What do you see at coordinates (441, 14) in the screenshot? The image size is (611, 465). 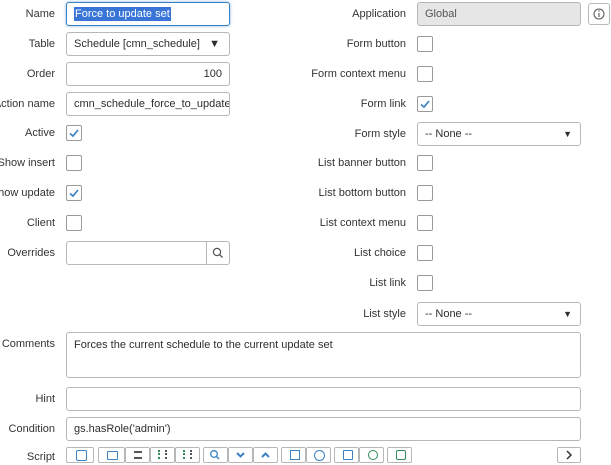 I see `application-value: Global` at bounding box center [441, 14].